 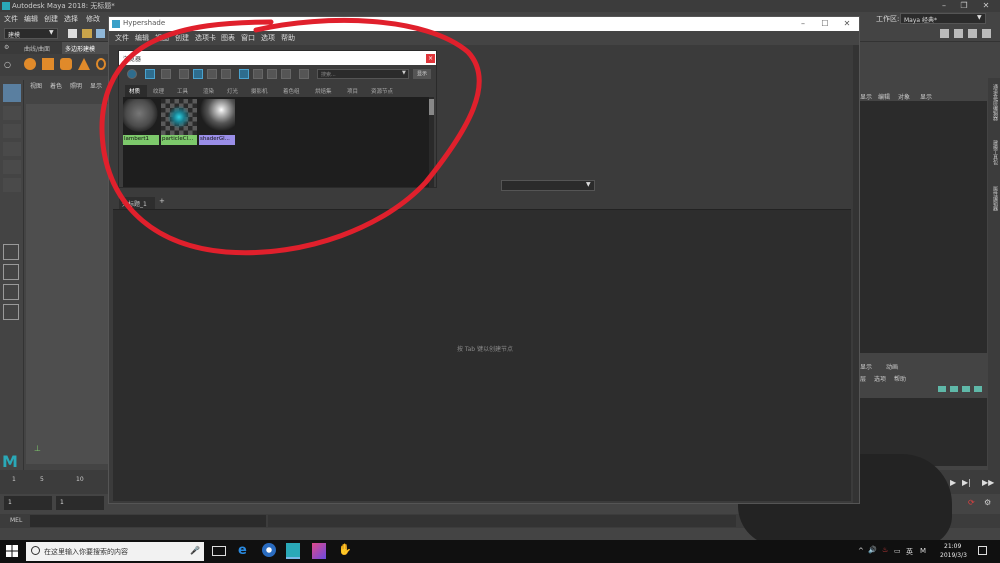 I want to click on grid-small-icon, so click(x=184, y=74).